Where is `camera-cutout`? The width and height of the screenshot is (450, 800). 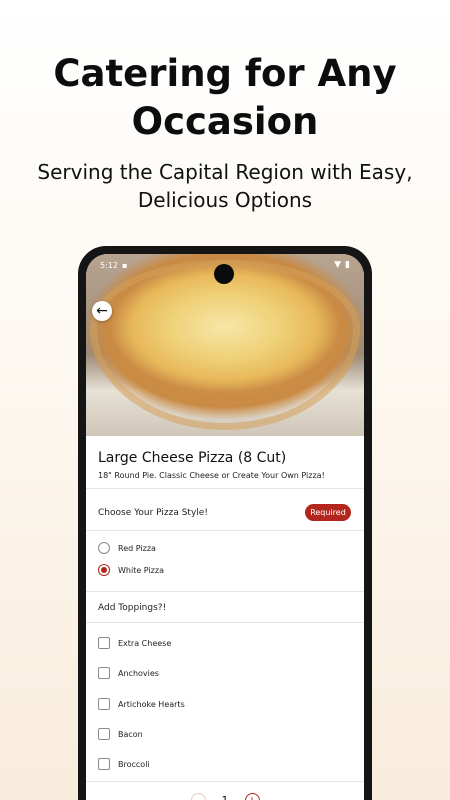 camera-cutout is located at coordinates (224, 274).